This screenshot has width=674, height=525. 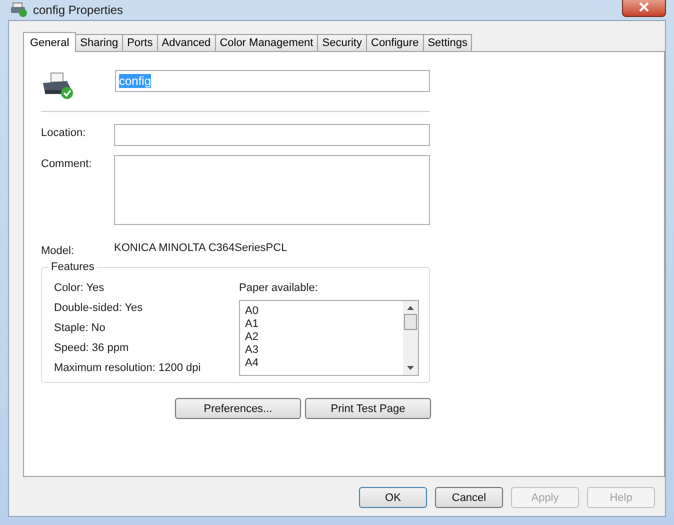 I want to click on paper-item: A4, so click(x=322, y=363).